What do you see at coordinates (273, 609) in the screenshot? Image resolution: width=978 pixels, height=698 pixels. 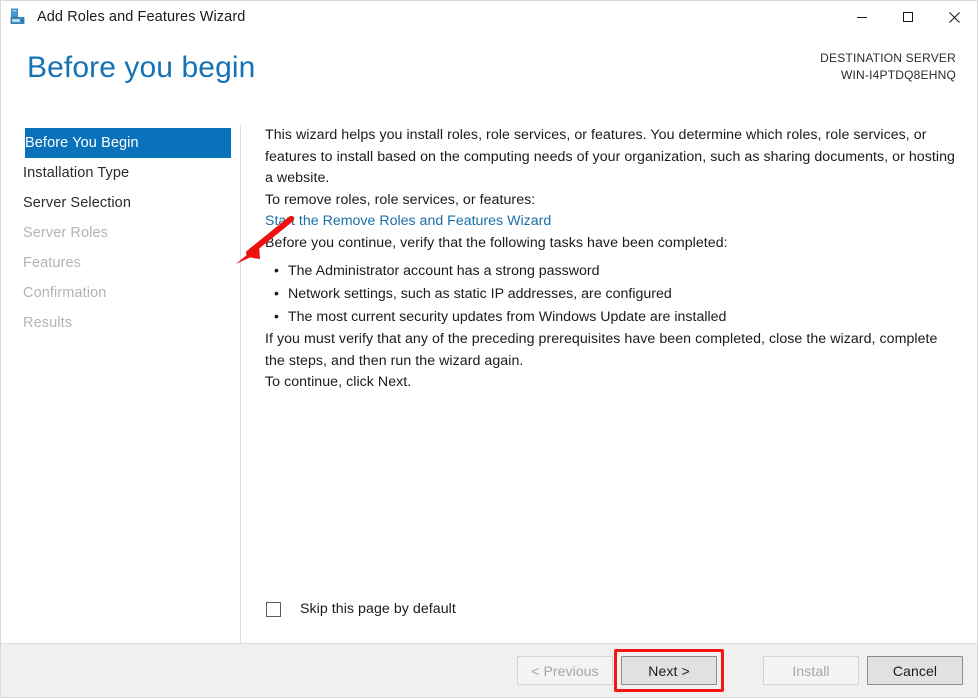 I see `skip-page-checkbox` at bounding box center [273, 609].